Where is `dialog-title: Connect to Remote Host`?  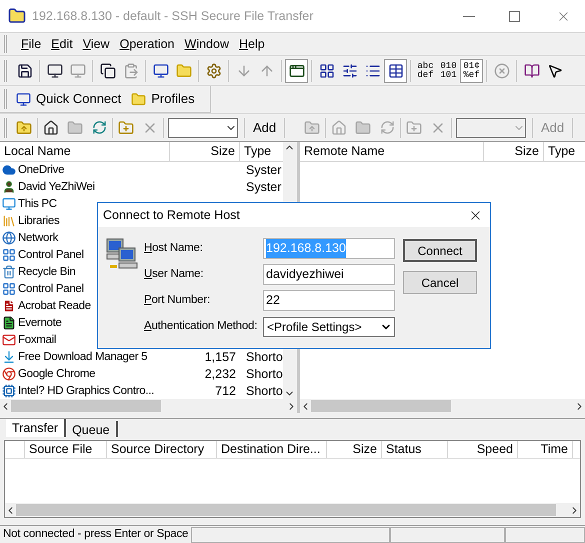 dialog-title: Connect to Remote Host is located at coordinates (171, 215).